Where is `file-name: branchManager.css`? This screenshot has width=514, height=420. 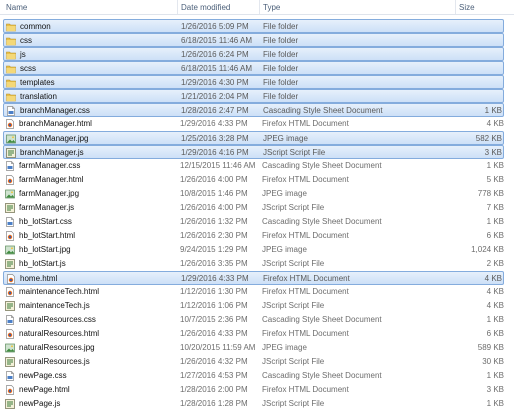 file-name: branchManager.css is located at coordinates (55, 110).